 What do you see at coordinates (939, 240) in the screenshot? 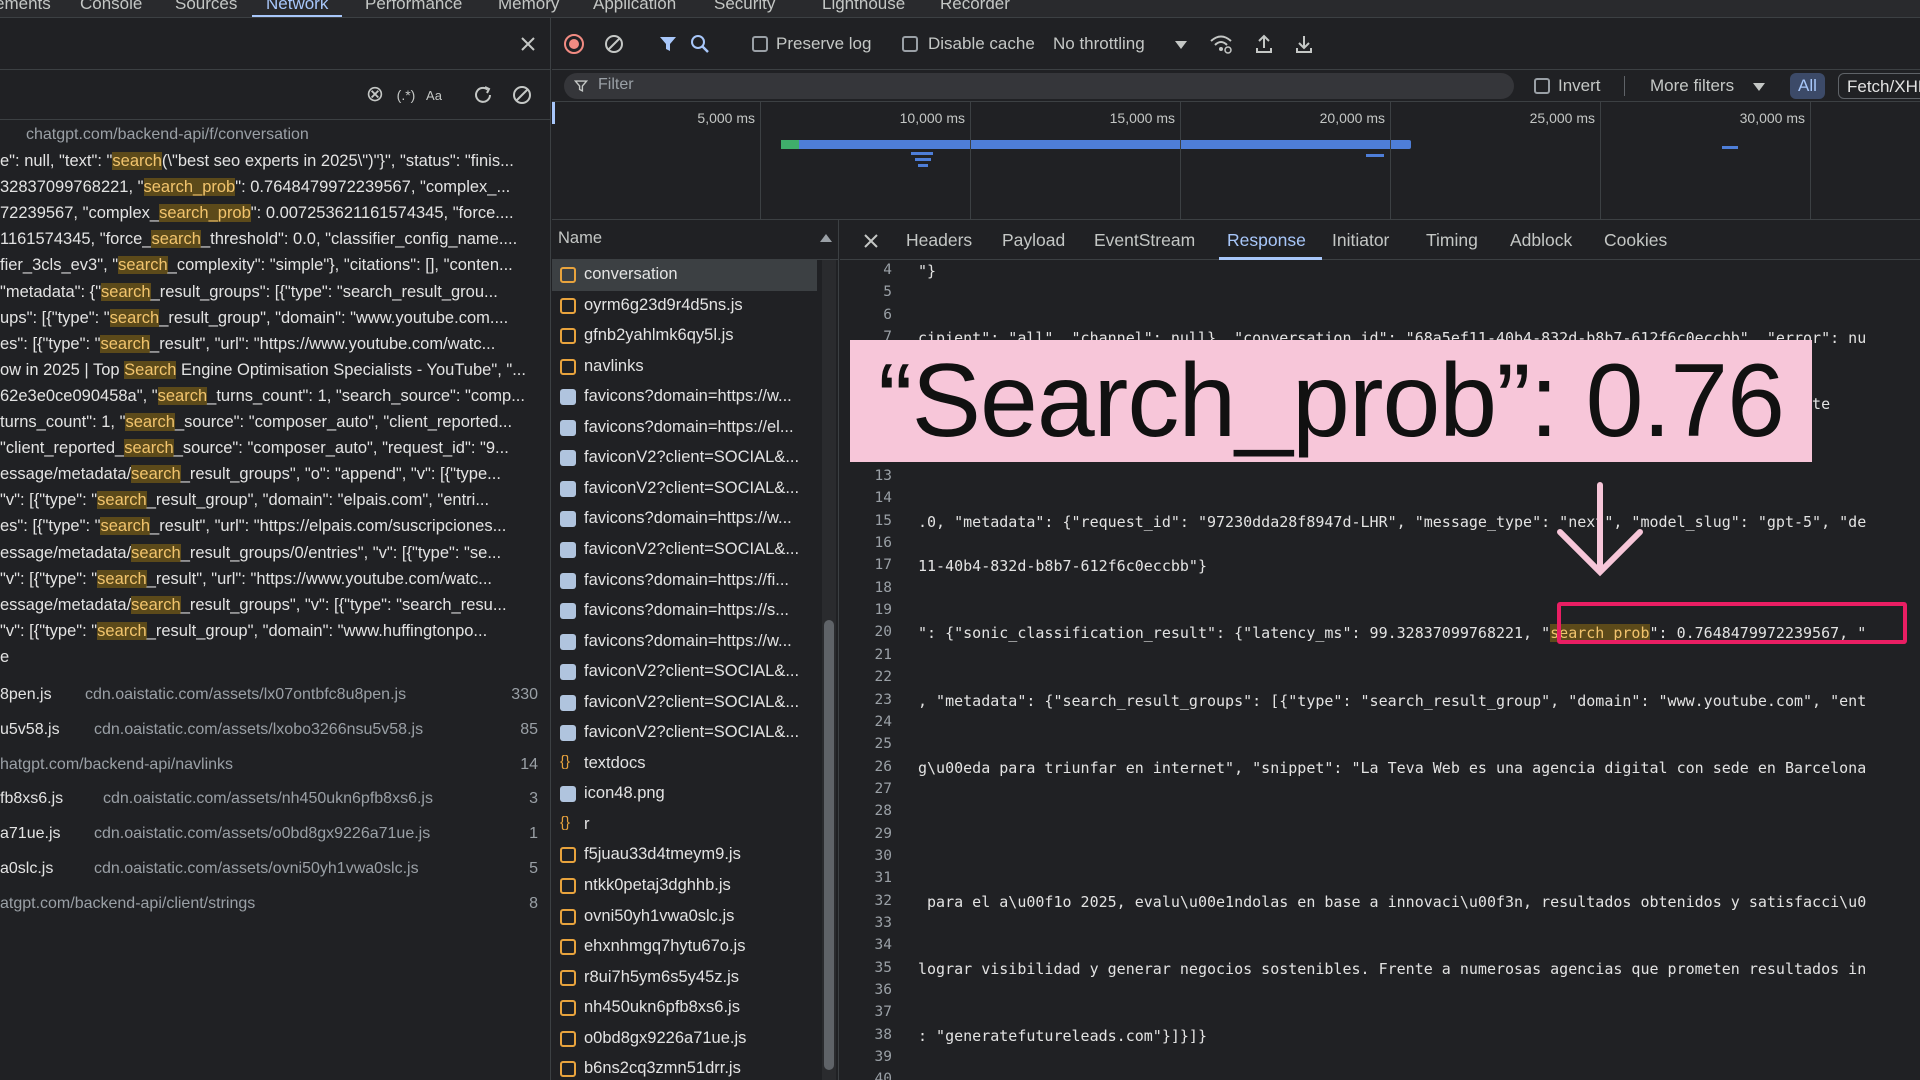
I see `tab-headers: Headers` at bounding box center [939, 240].